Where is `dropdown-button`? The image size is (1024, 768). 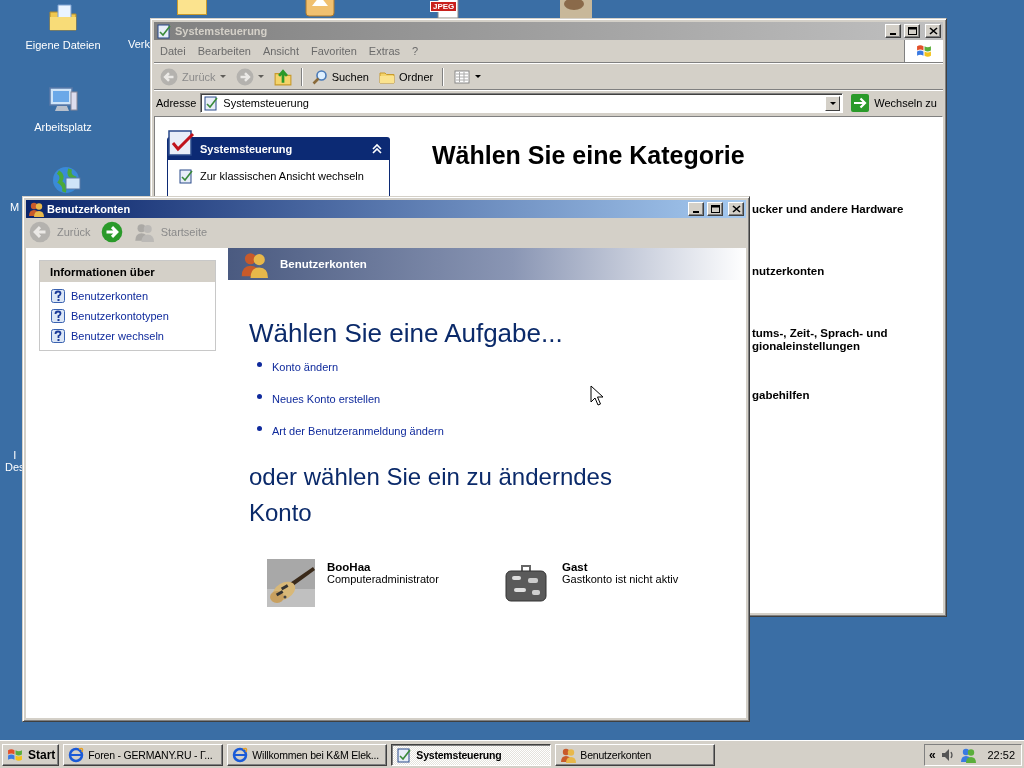
dropdown-button is located at coordinates (833, 103).